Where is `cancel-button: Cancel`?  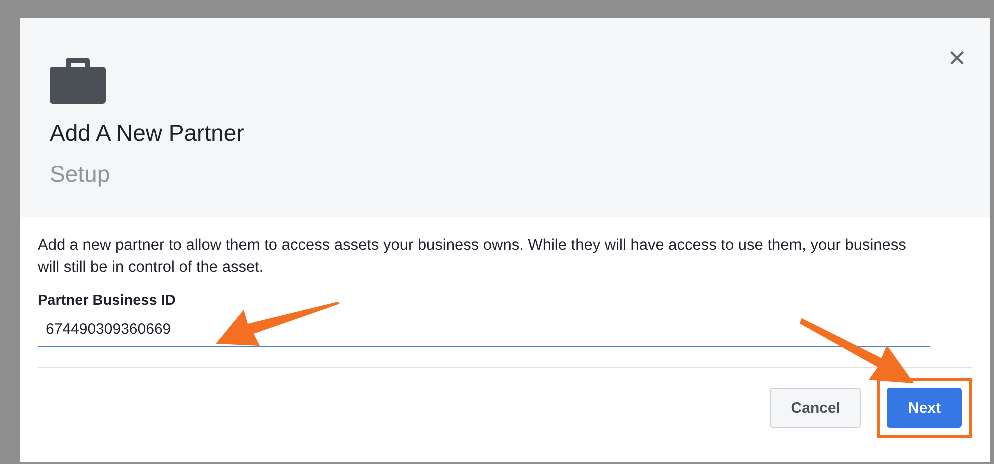
cancel-button: Cancel is located at coordinates (816, 408).